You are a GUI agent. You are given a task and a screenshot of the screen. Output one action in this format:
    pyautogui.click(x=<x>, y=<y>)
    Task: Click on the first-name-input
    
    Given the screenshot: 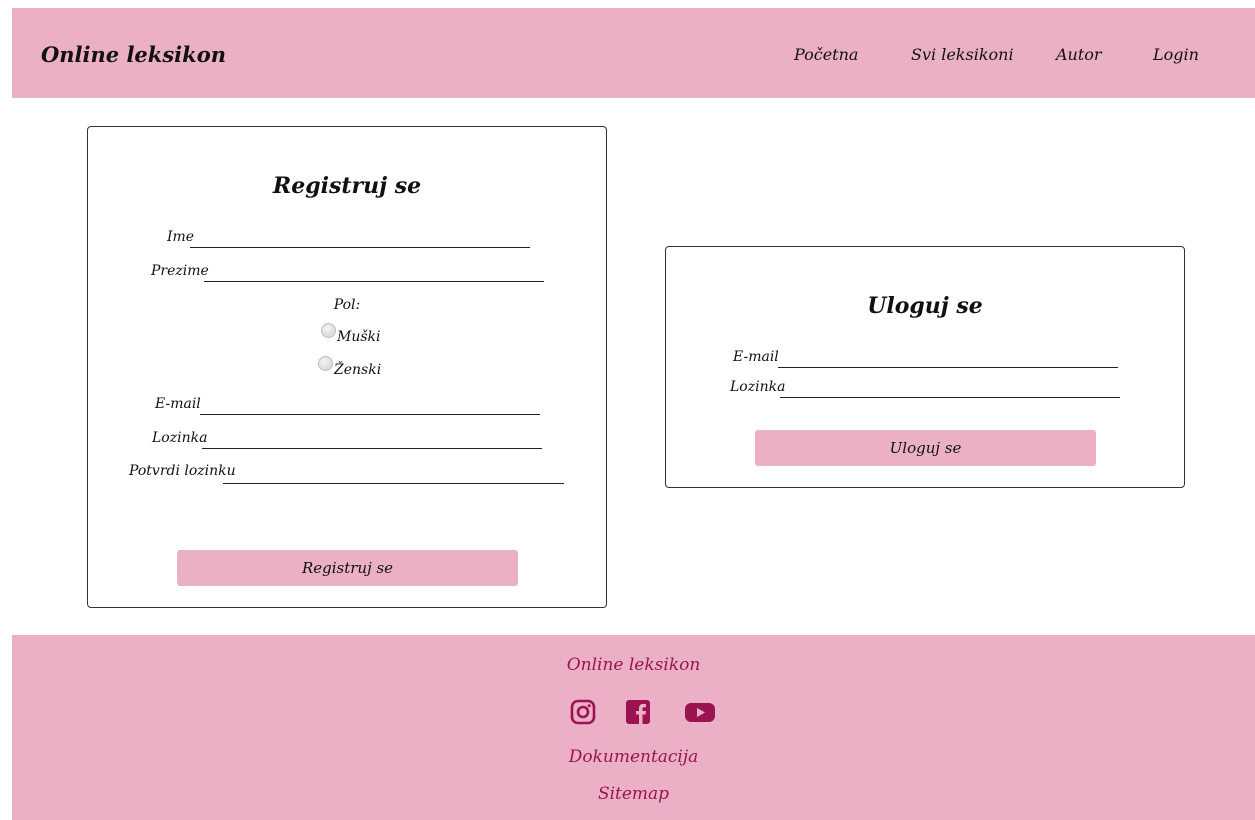 What is the action you would take?
    pyautogui.click(x=360, y=239)
    